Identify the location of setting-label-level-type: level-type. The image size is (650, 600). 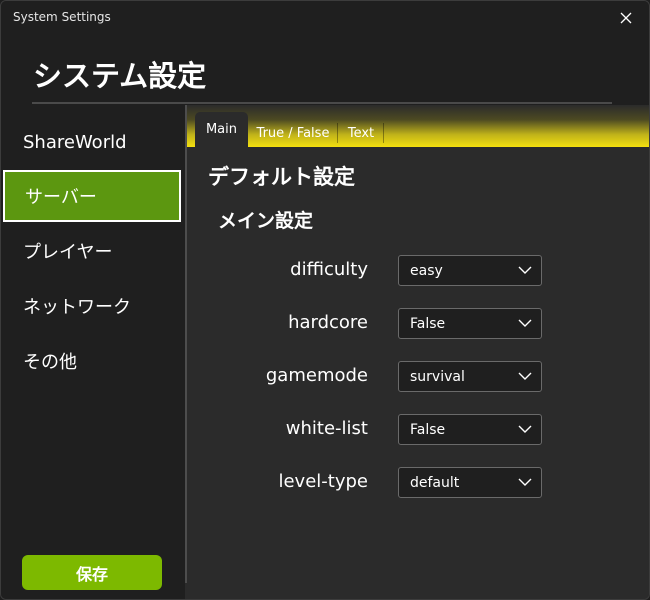
(323, 481).